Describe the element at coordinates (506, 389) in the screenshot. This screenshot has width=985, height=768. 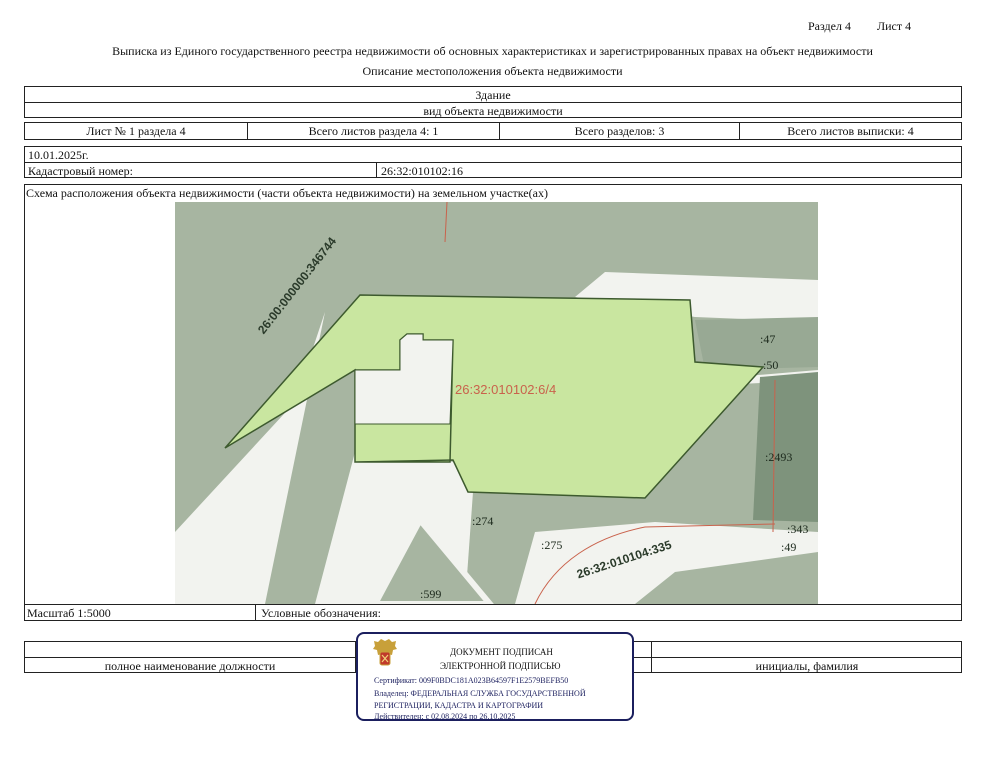
I see `main-parcel-label: 26:32:010102:6/4` at that location.